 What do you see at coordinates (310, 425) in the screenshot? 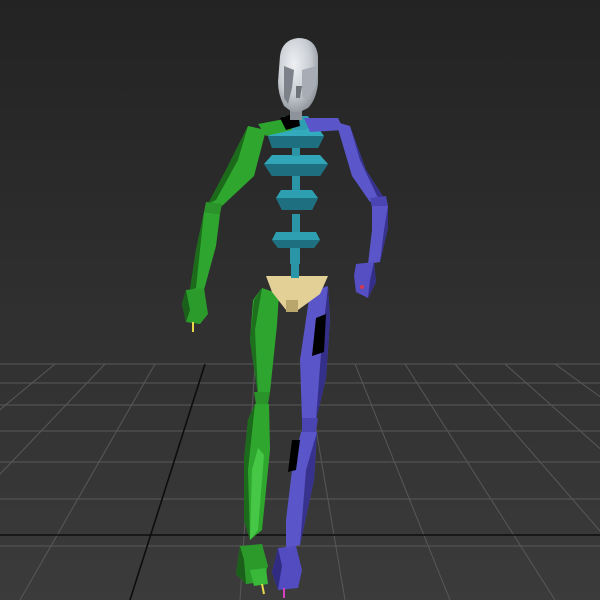
I see `right-knee` at bounding box center [310, 425].